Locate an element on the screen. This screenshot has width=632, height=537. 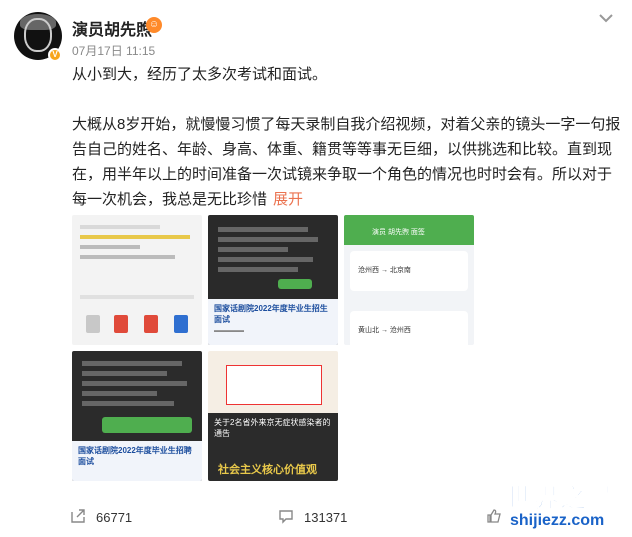
thumb-4-card-title: 国家话剧院2022年度毕业生招聘面试 is located at coordinates (135, 456).